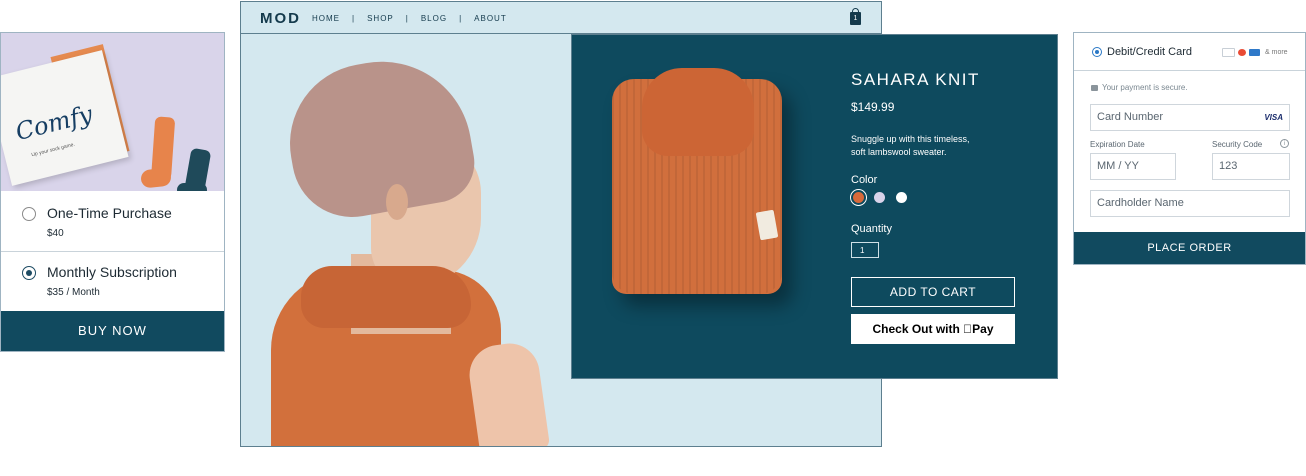  Describe the element at coordinates (326, 18) in the screenshot. I see `nav-home: HOME` at that location.